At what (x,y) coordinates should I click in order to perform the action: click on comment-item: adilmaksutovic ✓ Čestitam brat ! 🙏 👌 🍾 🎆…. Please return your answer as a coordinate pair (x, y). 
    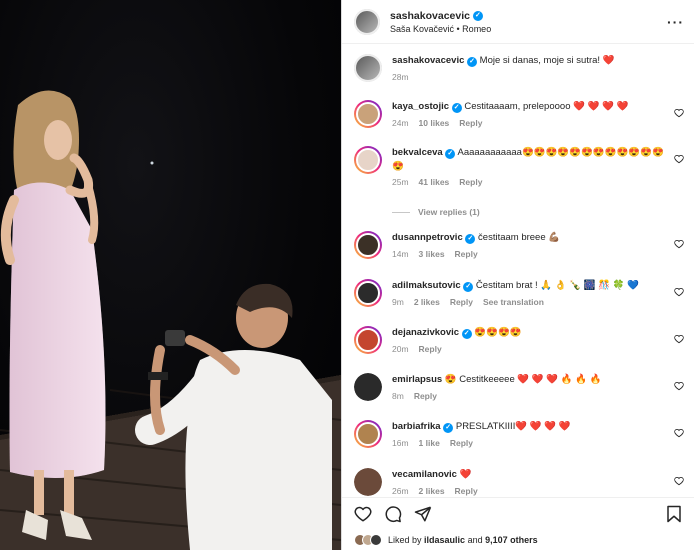
    Looking at the image, I should click on (519, 293).